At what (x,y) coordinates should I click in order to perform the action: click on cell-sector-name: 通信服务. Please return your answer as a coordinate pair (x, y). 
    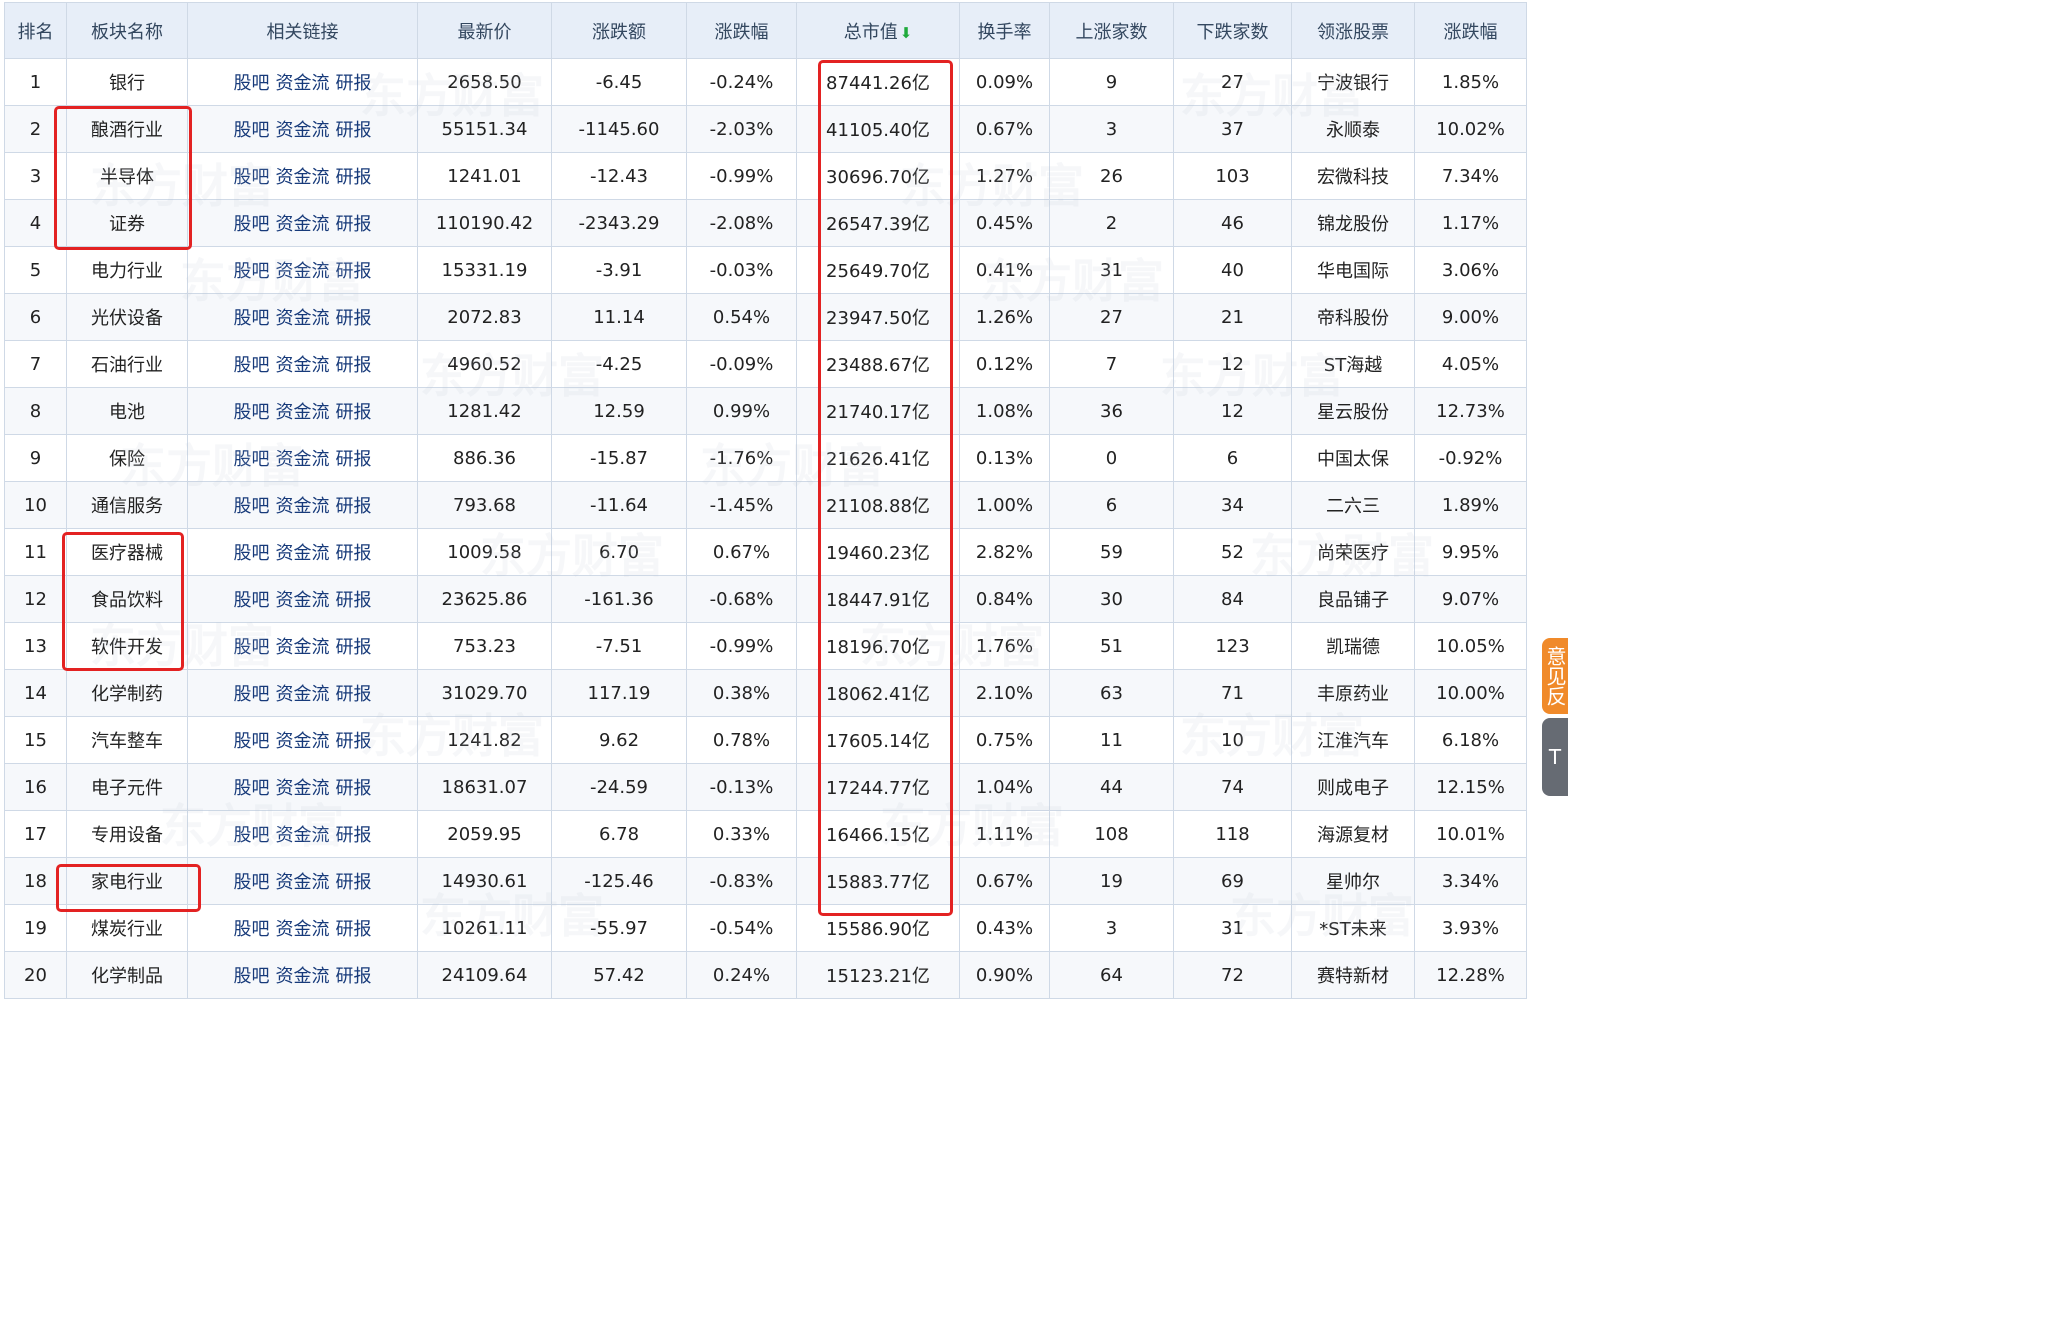
    Looking at the image, I should click on (127, 505).